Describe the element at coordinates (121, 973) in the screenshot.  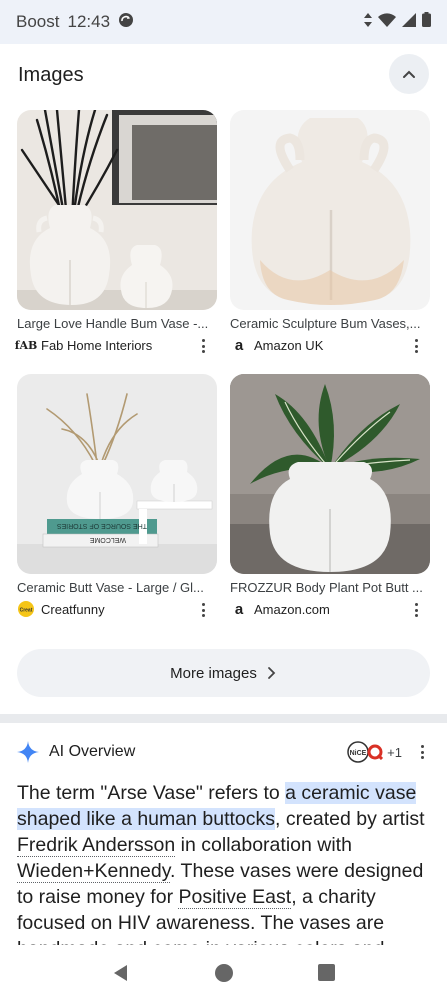
I see `back-icon` at that location.